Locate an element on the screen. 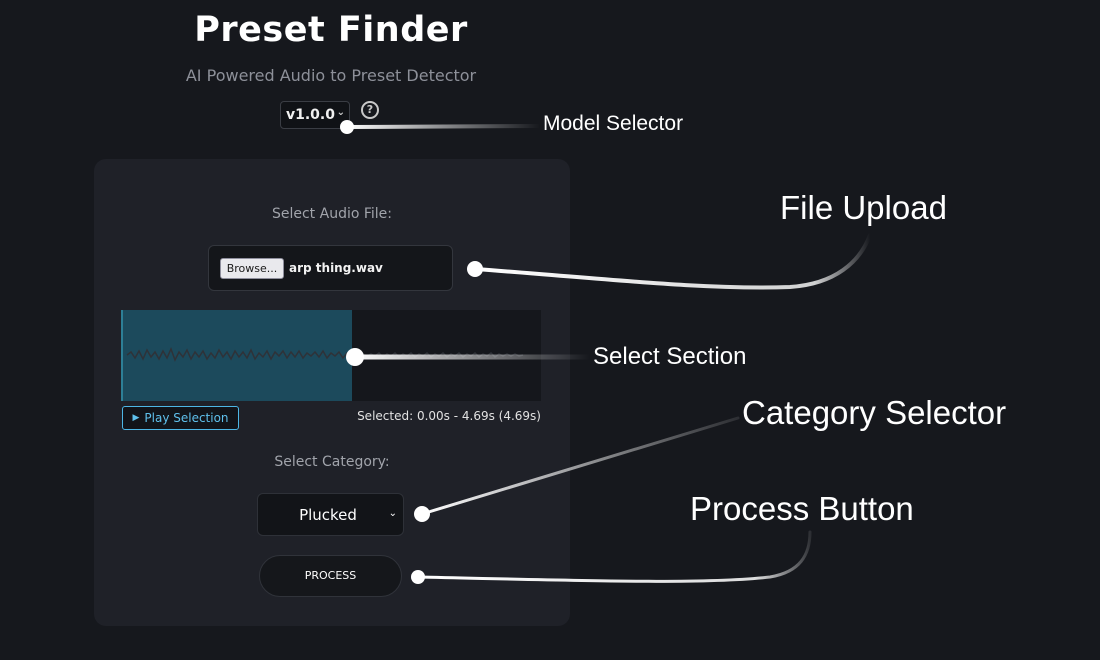 This screenshot has height=660, width=1100. select-section-callout: Select Section is located at coordinates (670, 356).